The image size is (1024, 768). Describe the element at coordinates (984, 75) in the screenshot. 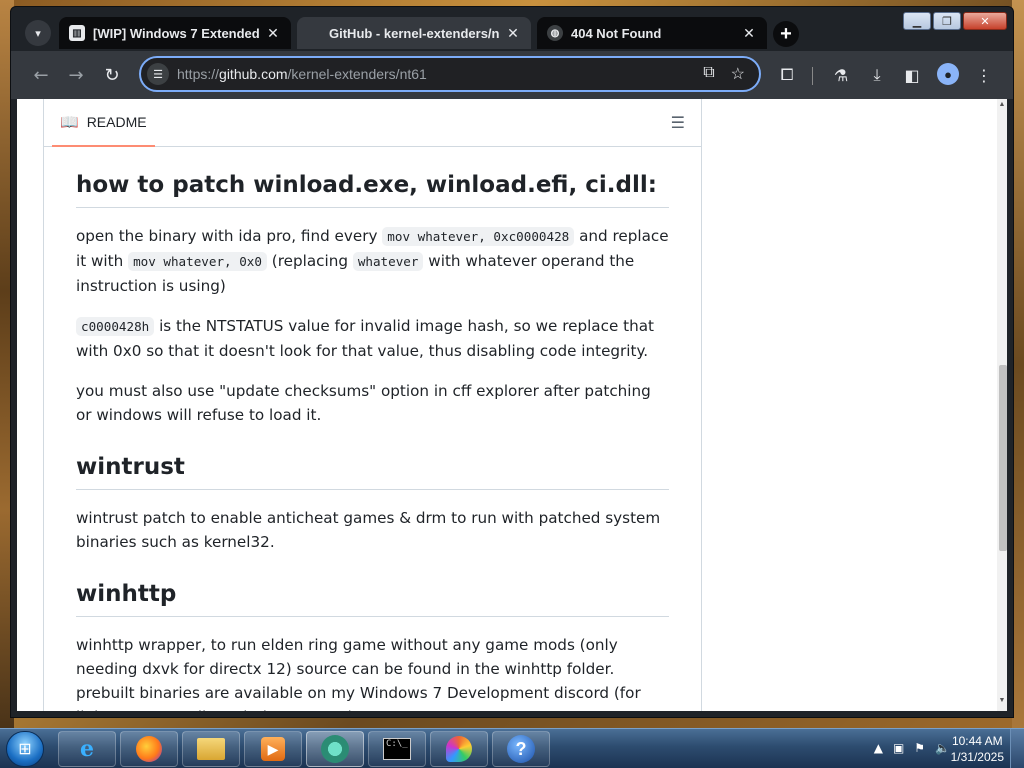

I see `more-menu-icon: ⋮` at that location.